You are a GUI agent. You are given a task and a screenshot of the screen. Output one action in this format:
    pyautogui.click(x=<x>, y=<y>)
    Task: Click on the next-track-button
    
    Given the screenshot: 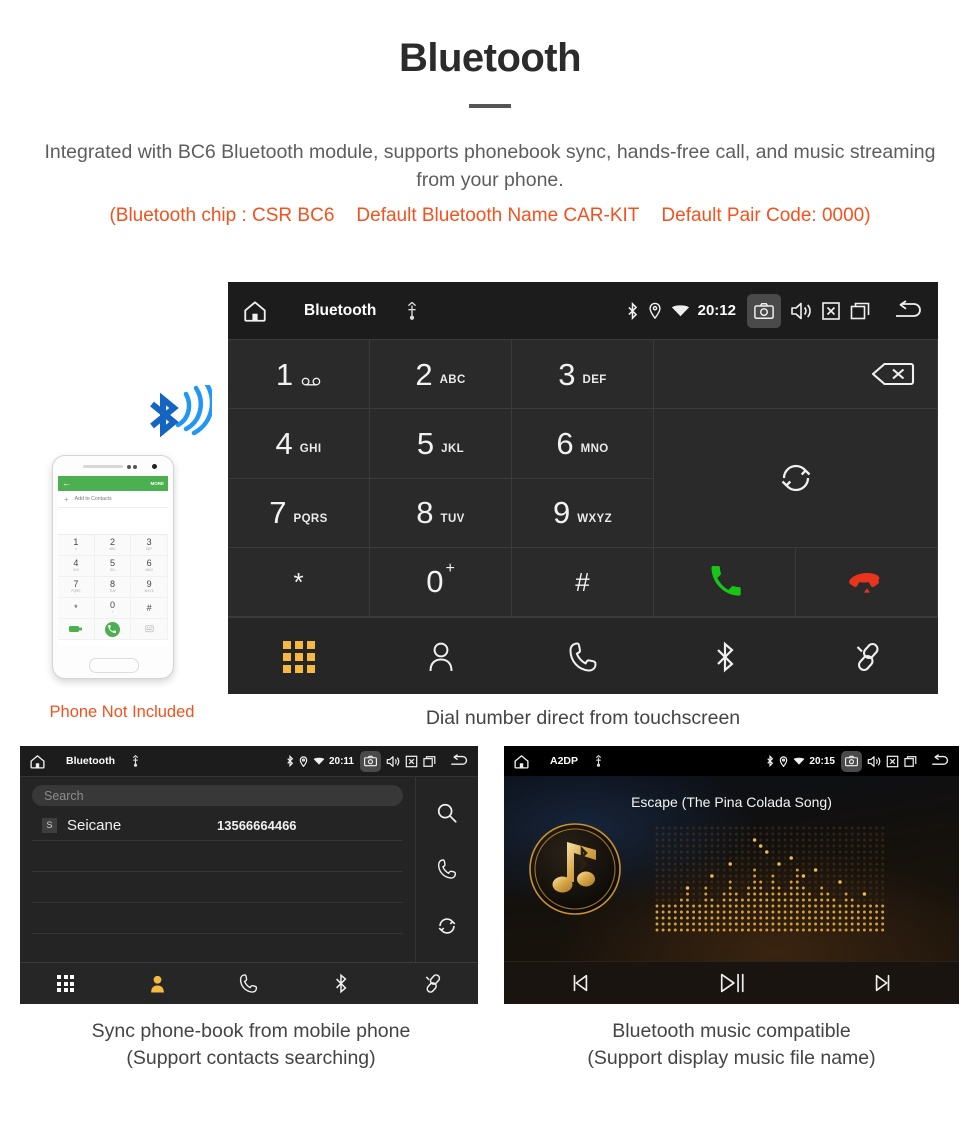 What is the action you would take?
    pyautogui.click(x=883, y=983)
    